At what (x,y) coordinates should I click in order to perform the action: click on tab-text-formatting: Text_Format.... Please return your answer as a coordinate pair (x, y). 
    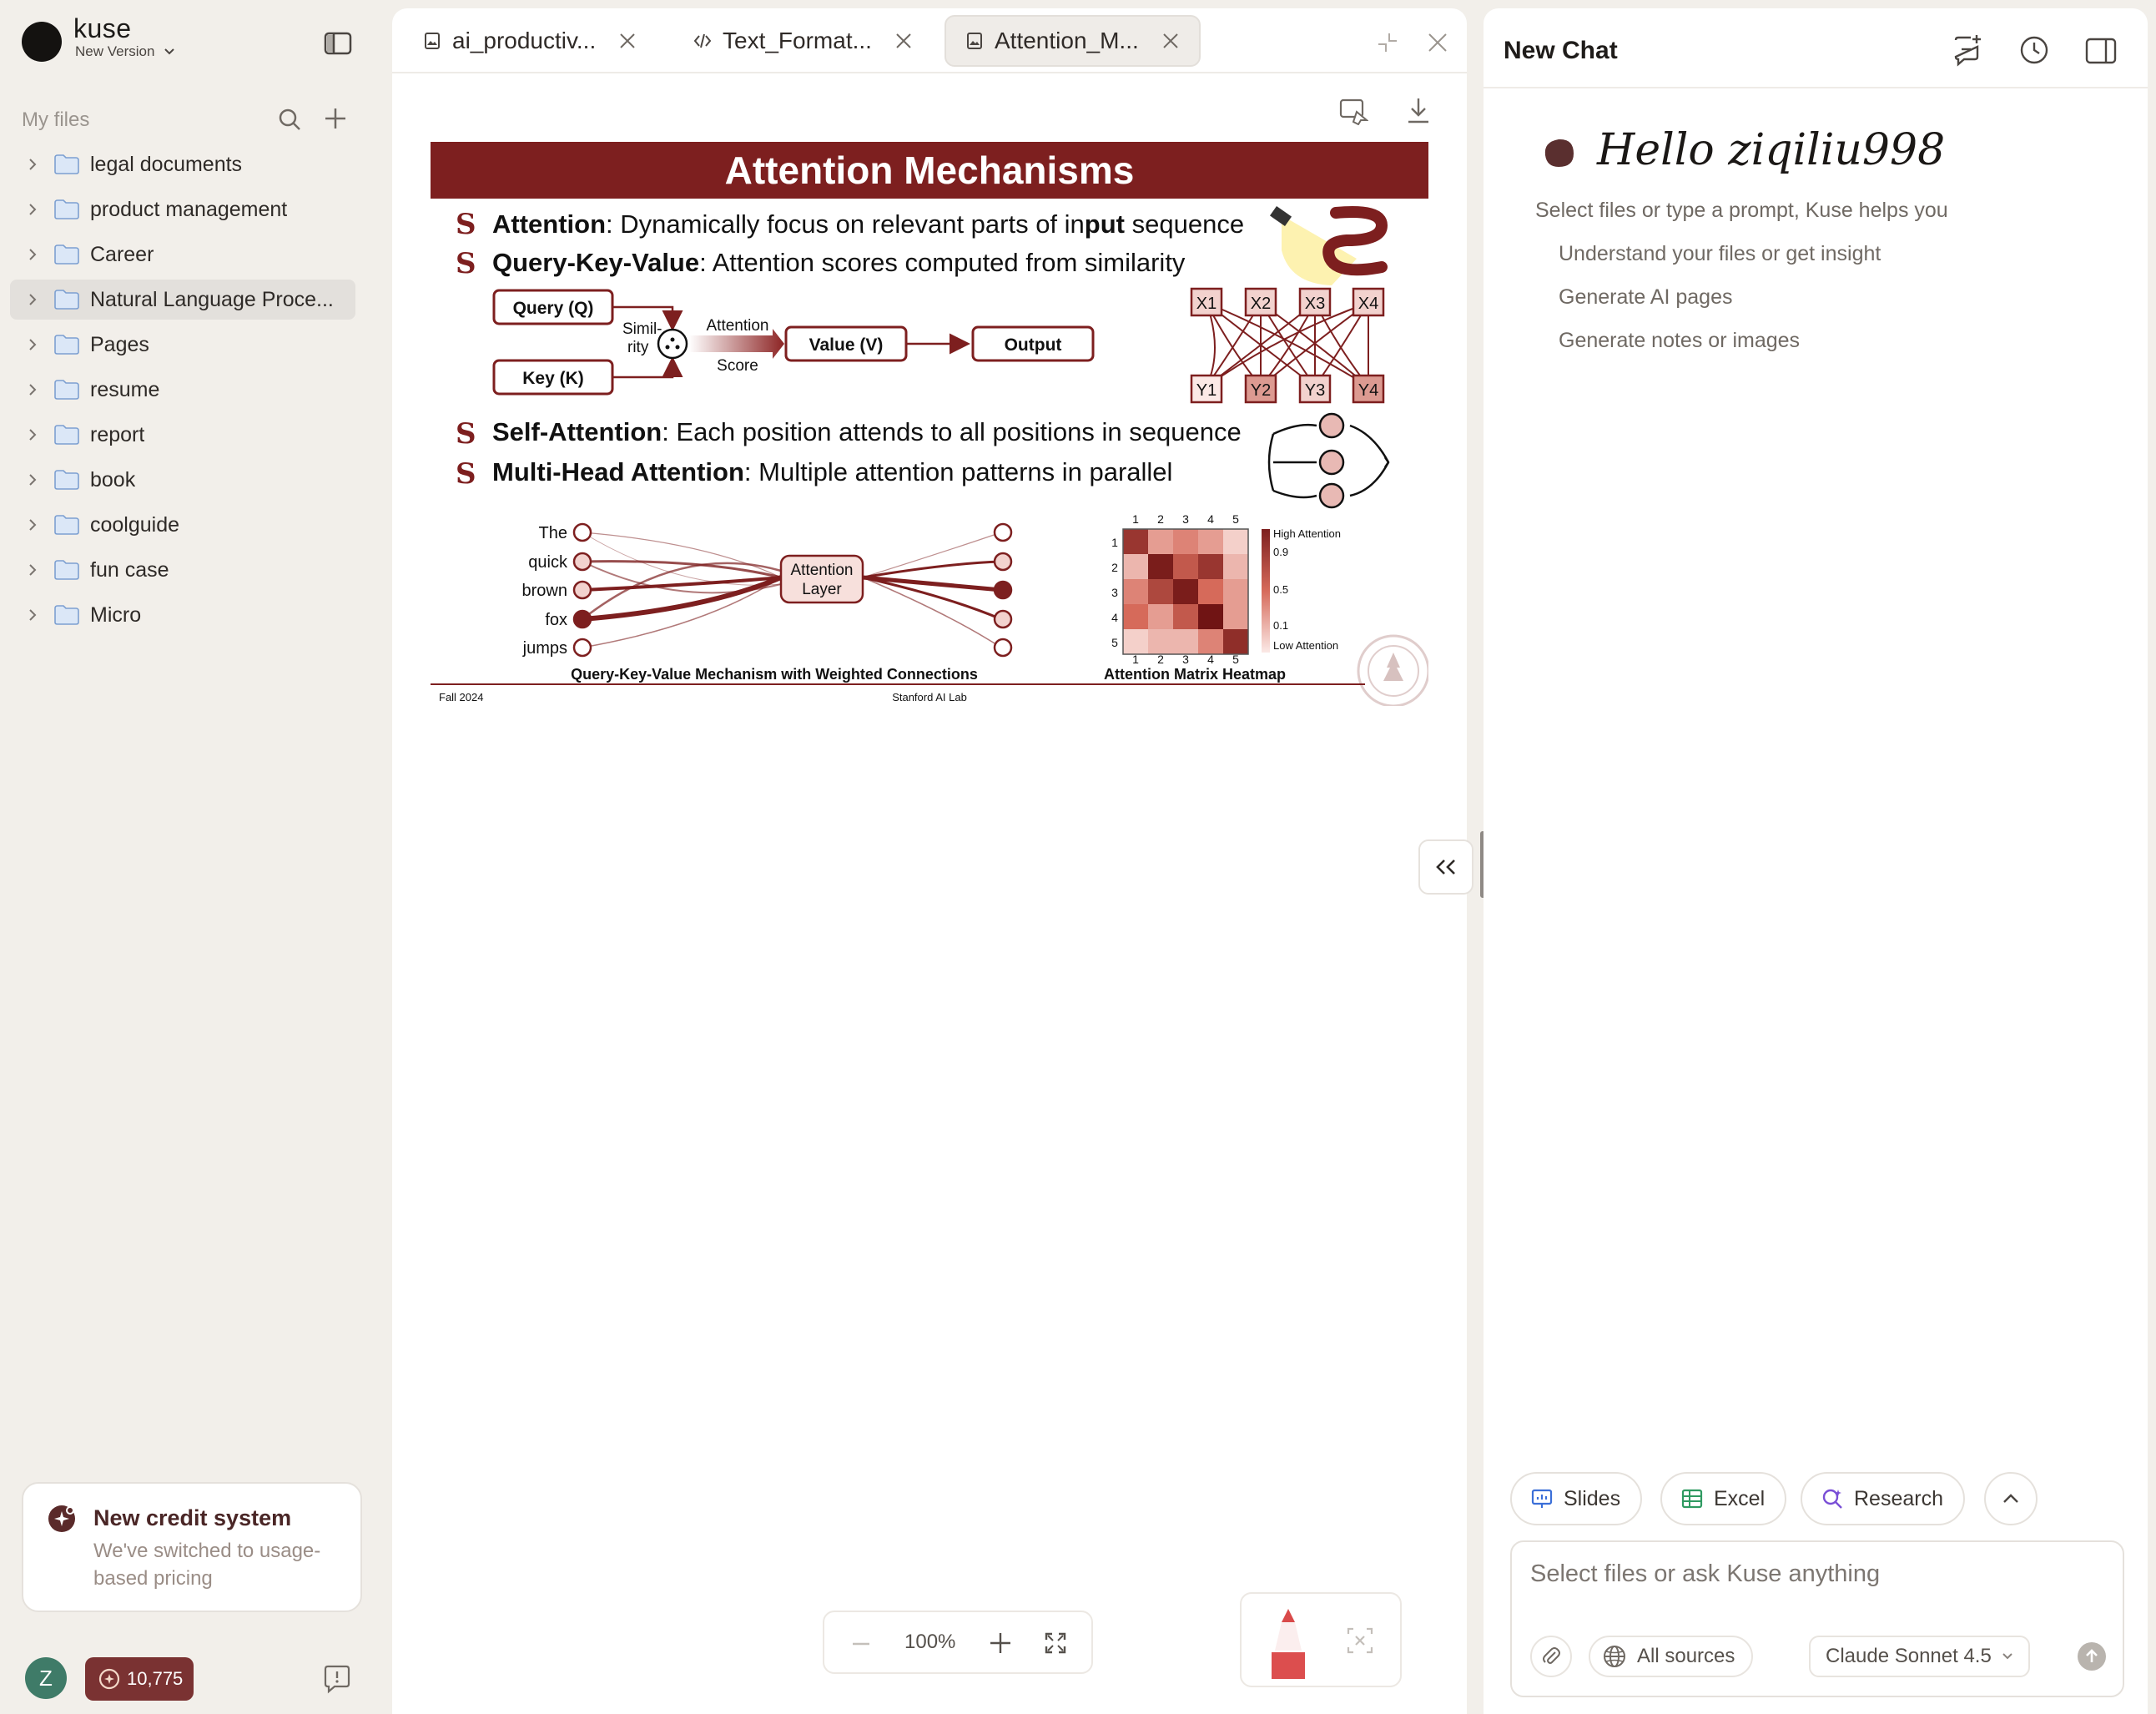
    Looking at the image, I should click on (803, 41).